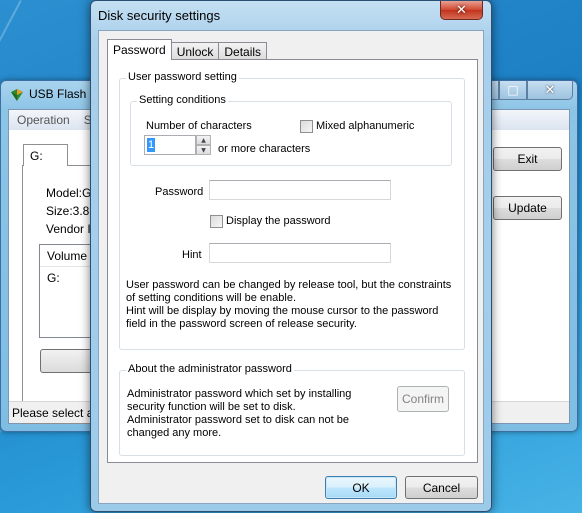  What do you see at coordinates (170, 145) in the screenshot?
I see `num-chars-input: 1` at bounding box center [170, 145].